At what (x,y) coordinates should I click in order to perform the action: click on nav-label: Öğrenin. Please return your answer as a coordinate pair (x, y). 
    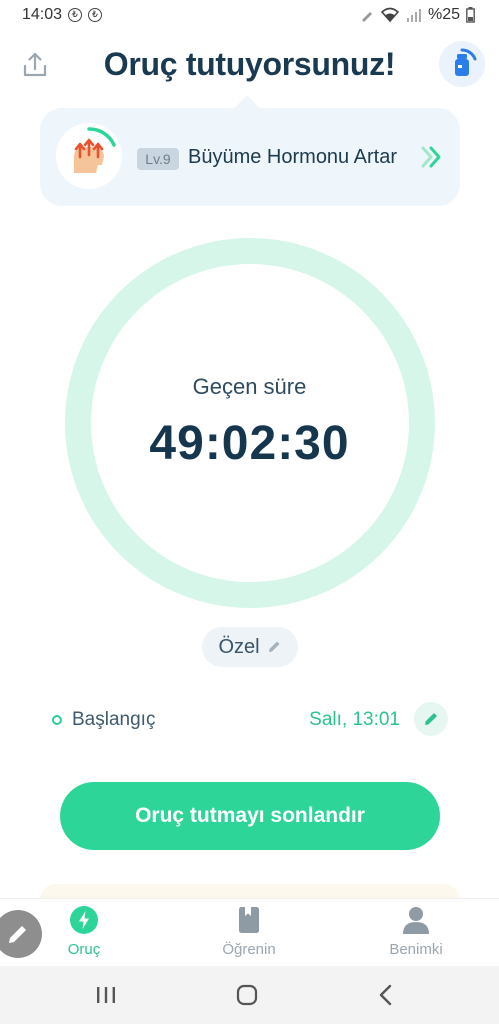
    Looking at the image, I should click on (249, 949).